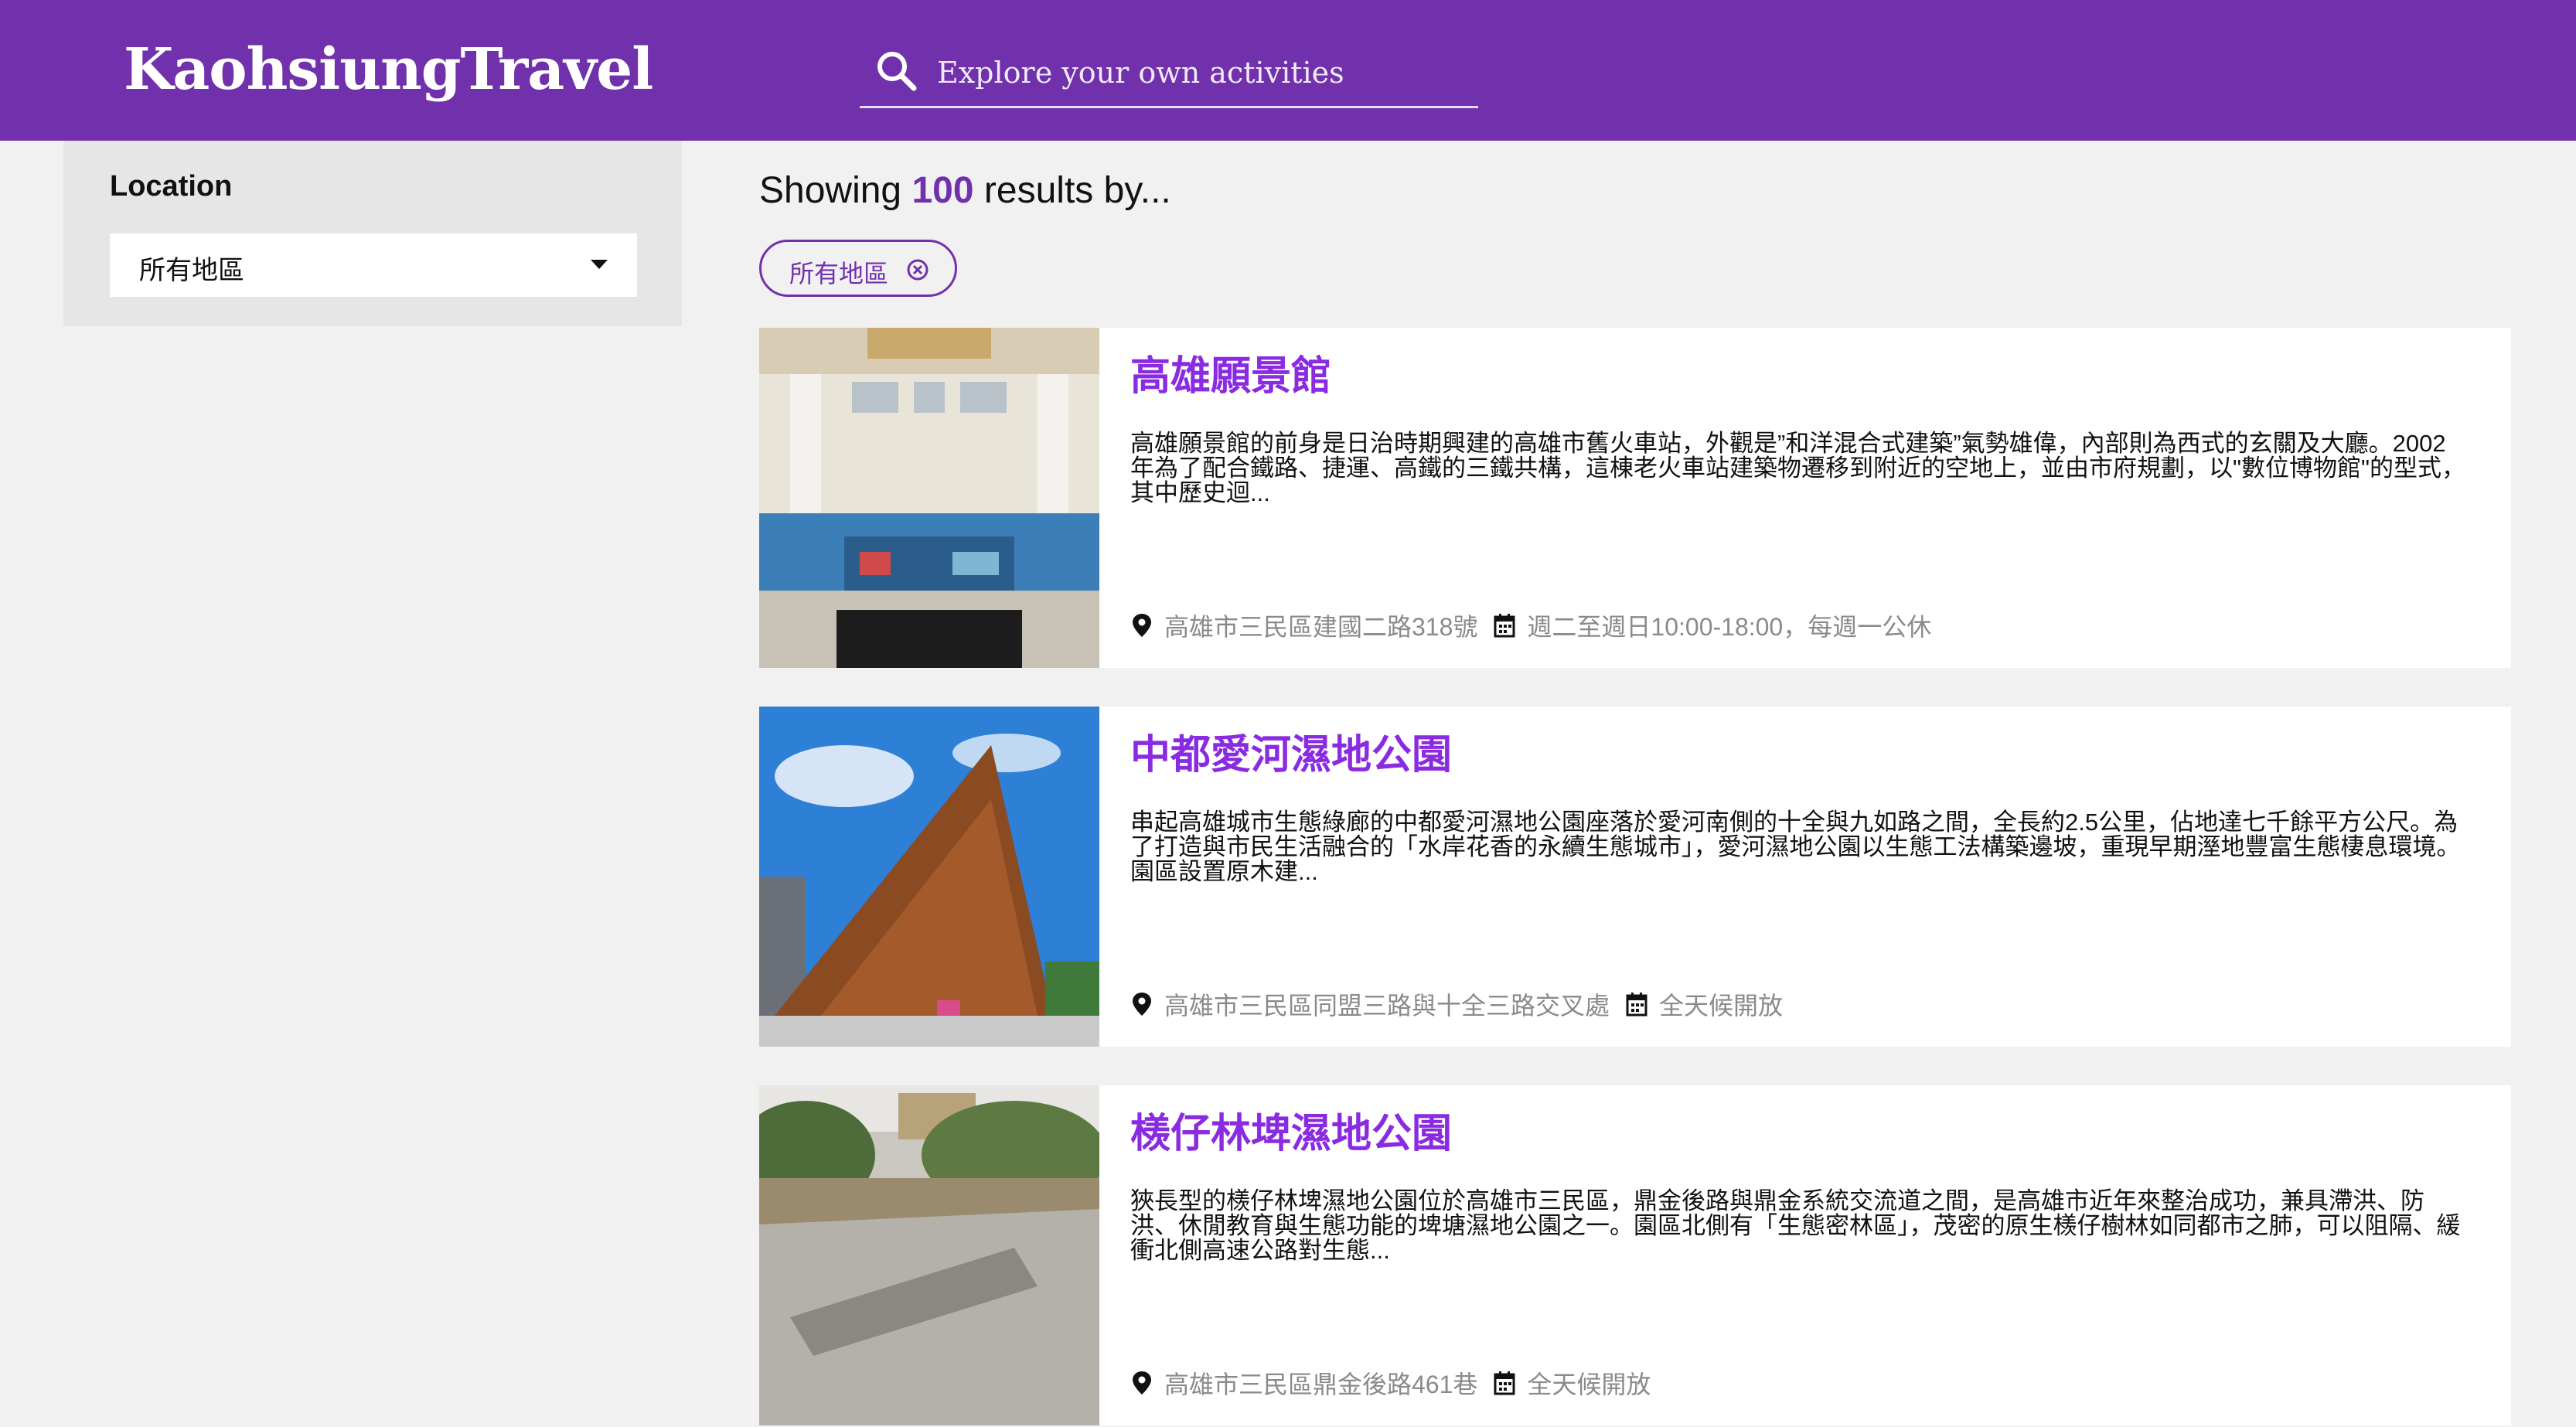  I want to click on results-prefix: Showing, so click(831, 190).